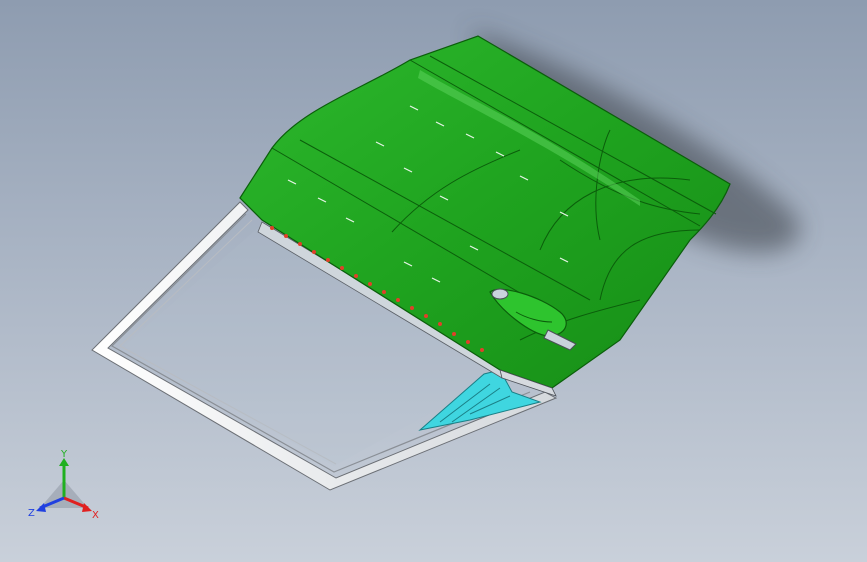  I want to click on z-axis-label: Z, so click(31, 513).